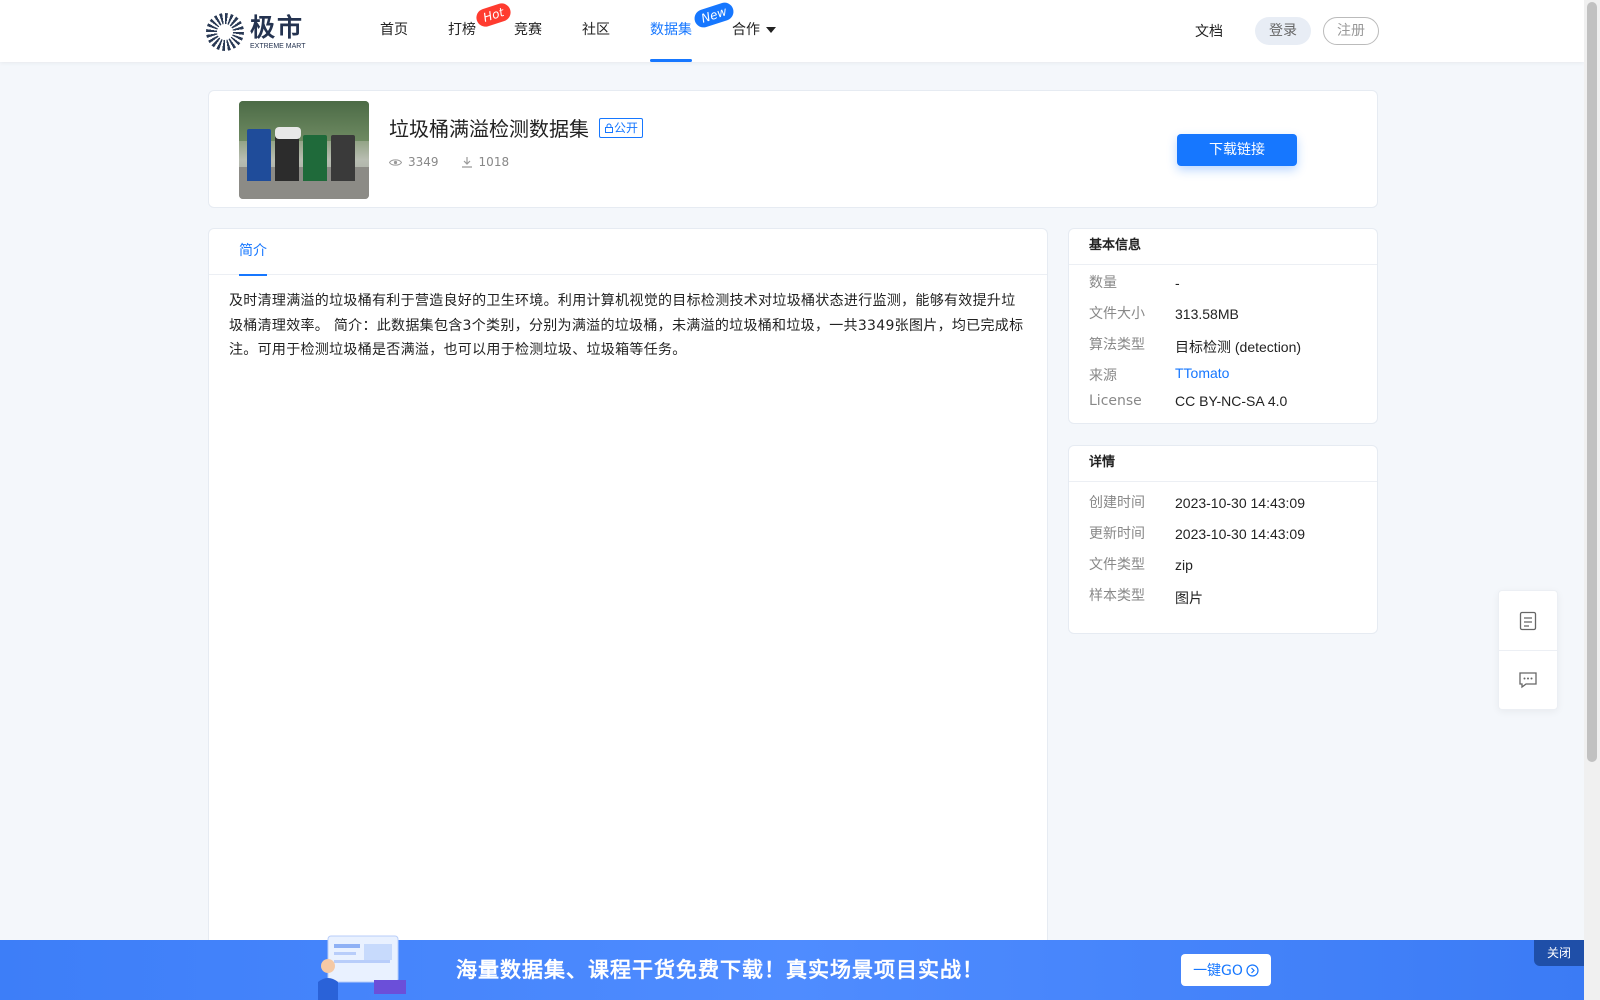  Describe the element at coordinates (481, 31) in the screenshot. I see `nav-leaderboard: 打榜 Hot` at that location.